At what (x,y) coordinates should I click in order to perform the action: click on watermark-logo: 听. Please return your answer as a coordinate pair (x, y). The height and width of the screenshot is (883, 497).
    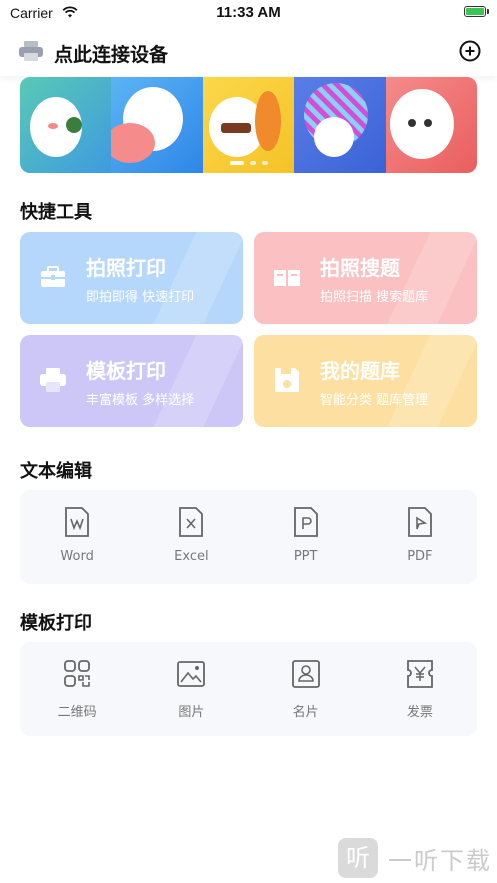
    Looking at the image, I should click on (358, 858).